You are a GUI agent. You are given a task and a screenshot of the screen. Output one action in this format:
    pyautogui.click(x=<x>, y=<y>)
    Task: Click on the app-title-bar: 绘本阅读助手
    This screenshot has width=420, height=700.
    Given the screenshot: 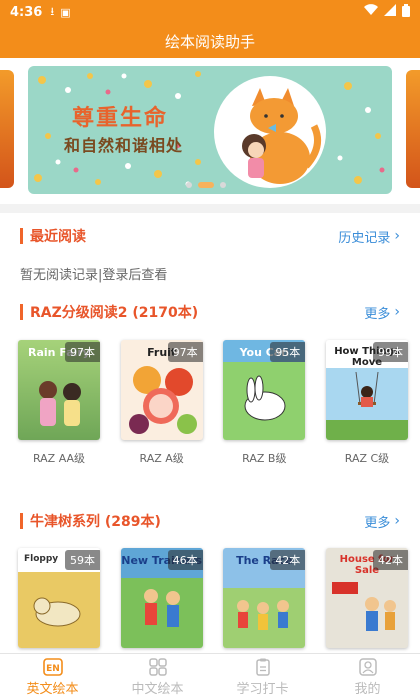 What is the action you would take?
    pyautogui.click(x=210, y=41)
    